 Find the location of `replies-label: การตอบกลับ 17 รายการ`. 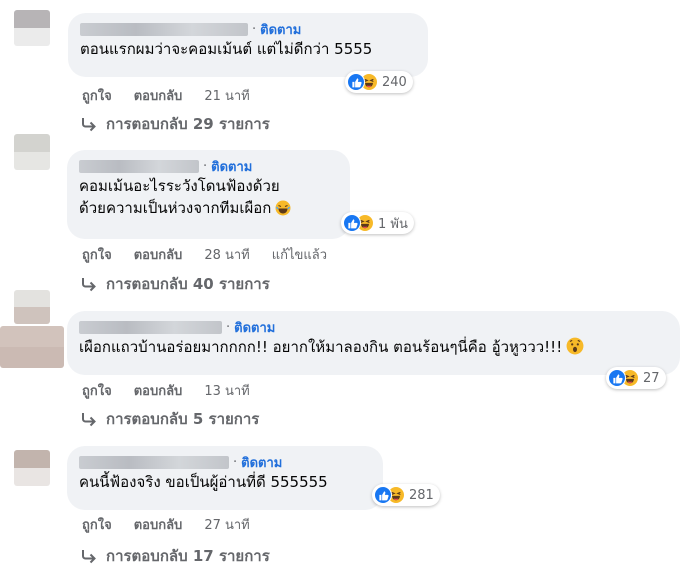

replies-label: การตอบกลับ 17 รายการ is located at coordinates (188, 556).